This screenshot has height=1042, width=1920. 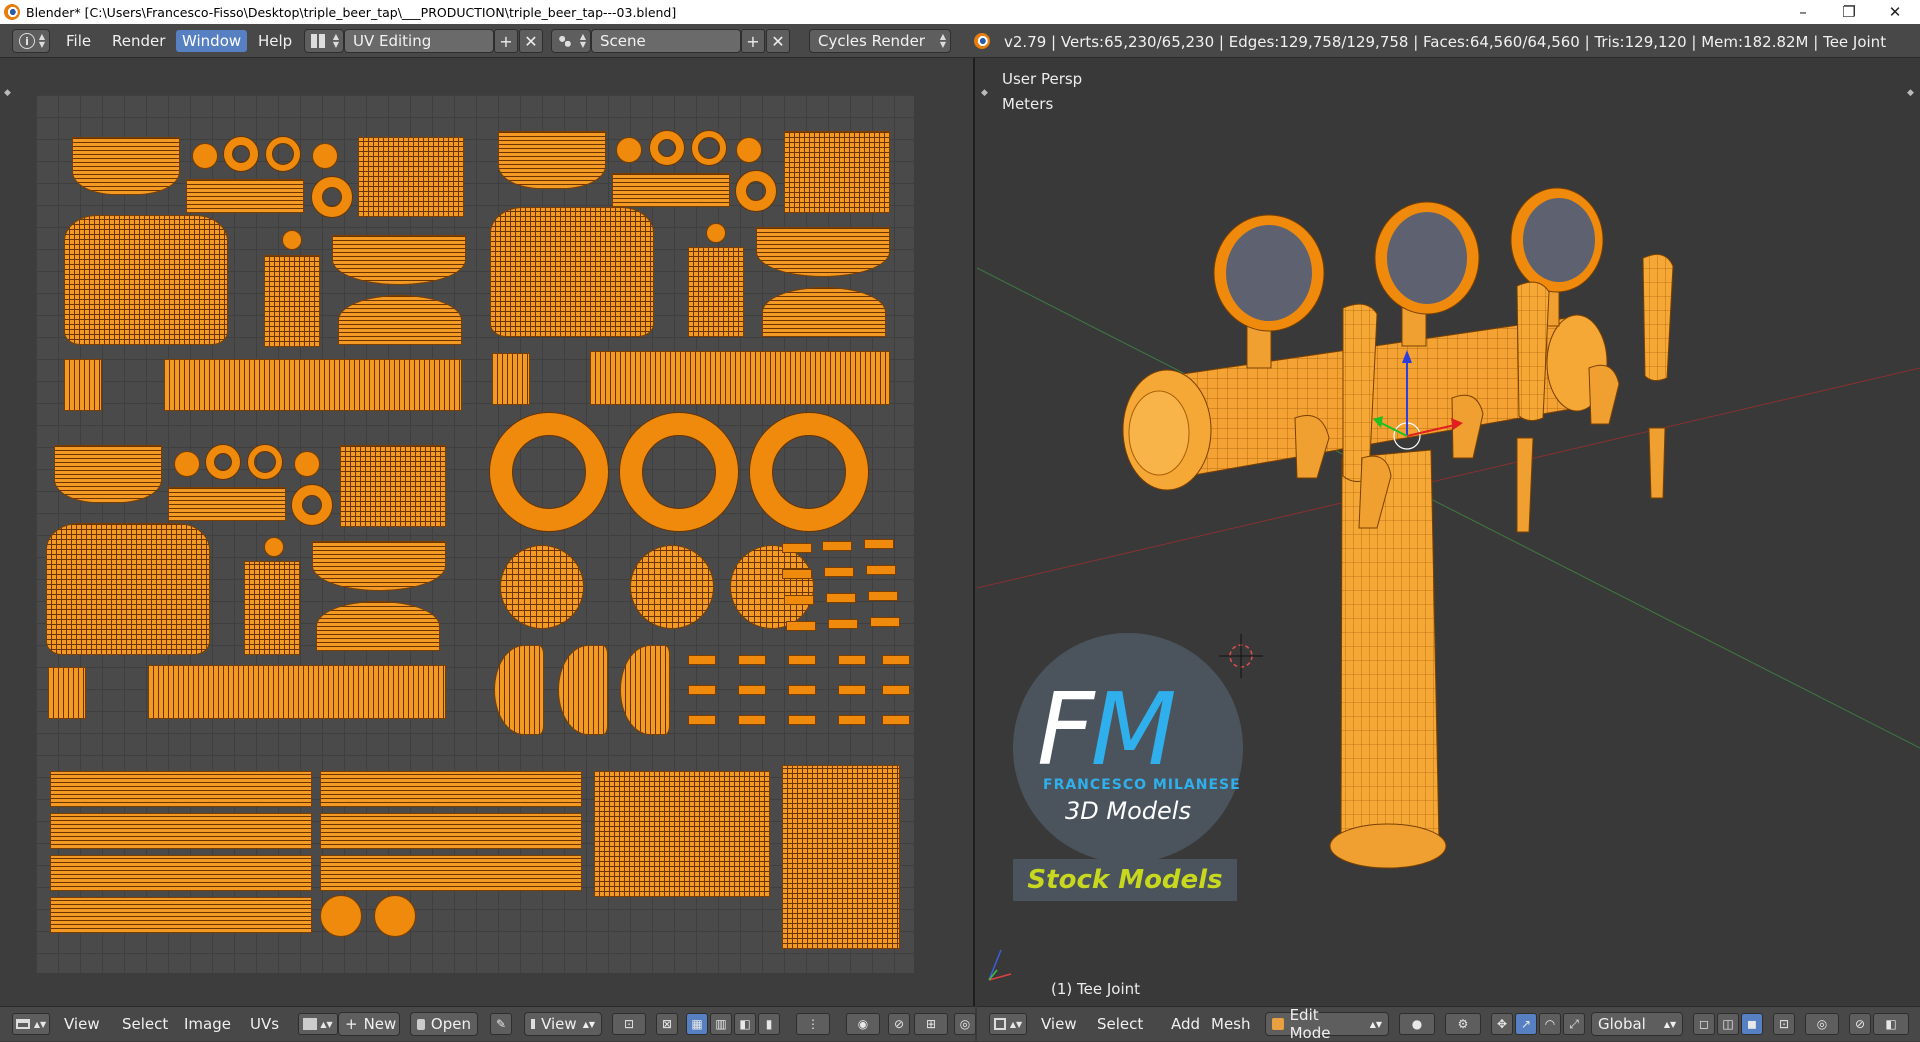 What do you see at coordinates (1895, 12) in the screenshot?
I see `close-button: ✕` at bounding box center [1895, 12].